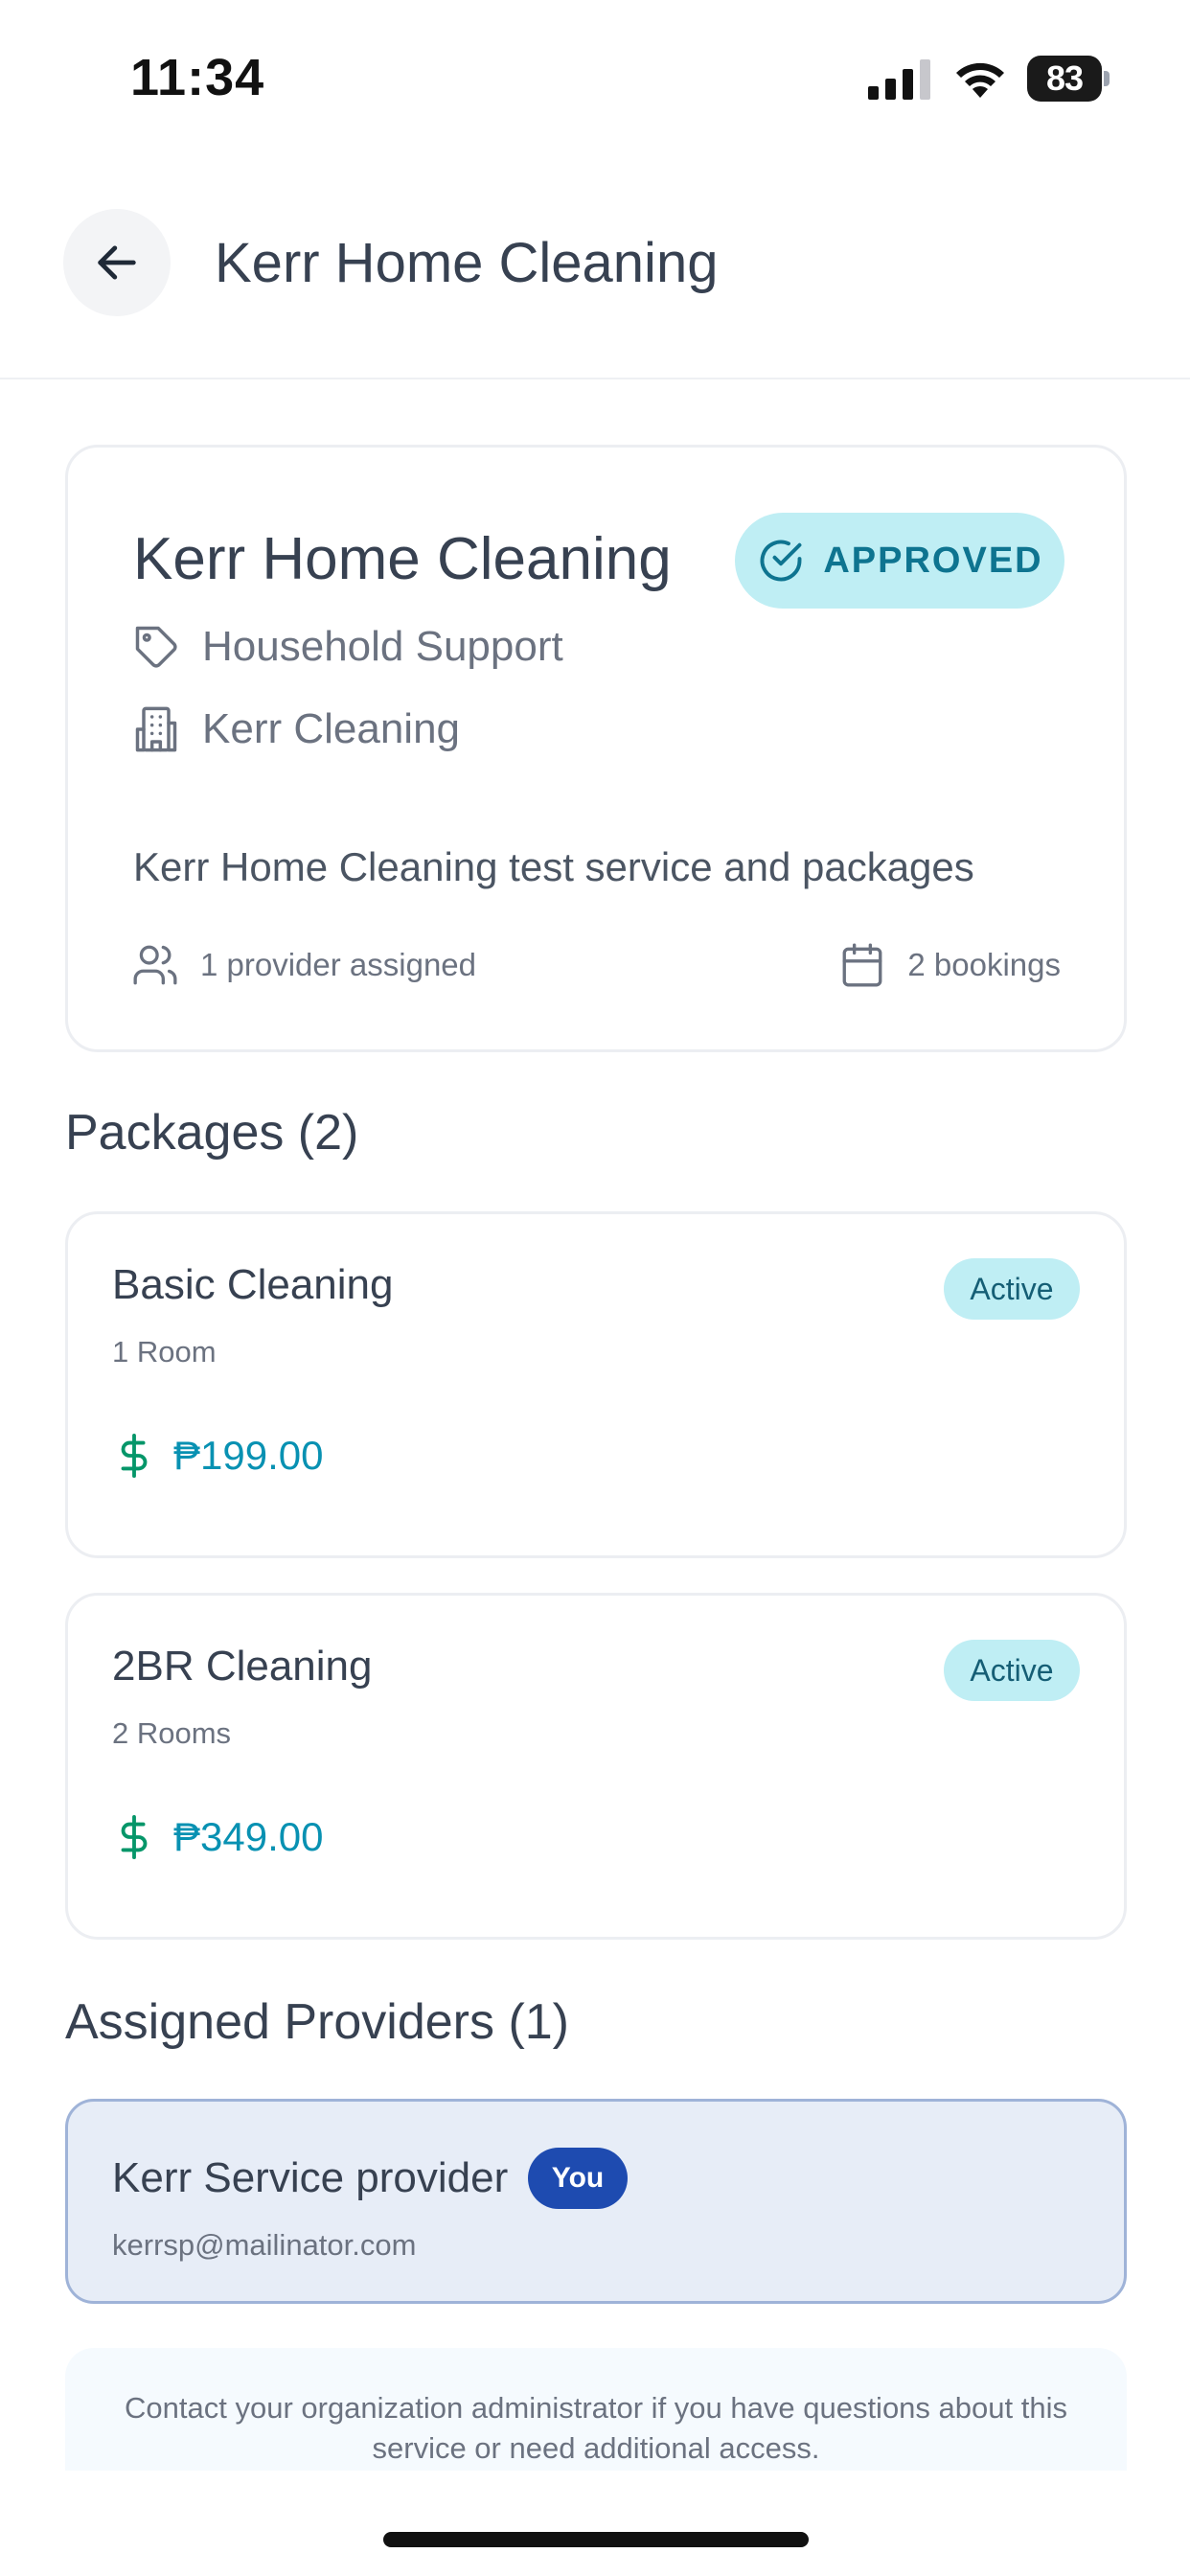 The image size is (1190, 2576). I want to click on providers-count: 1 provider assigned, so click(303, 965).